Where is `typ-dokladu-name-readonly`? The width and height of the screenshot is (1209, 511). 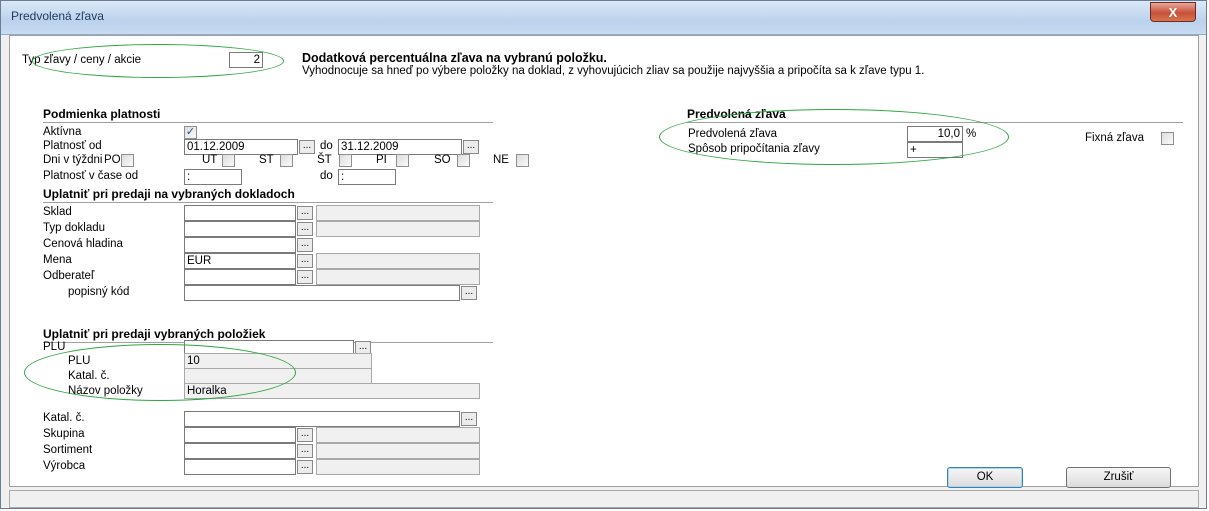
typ-dokladu-name-readonly is located at coordinates (398, 229).